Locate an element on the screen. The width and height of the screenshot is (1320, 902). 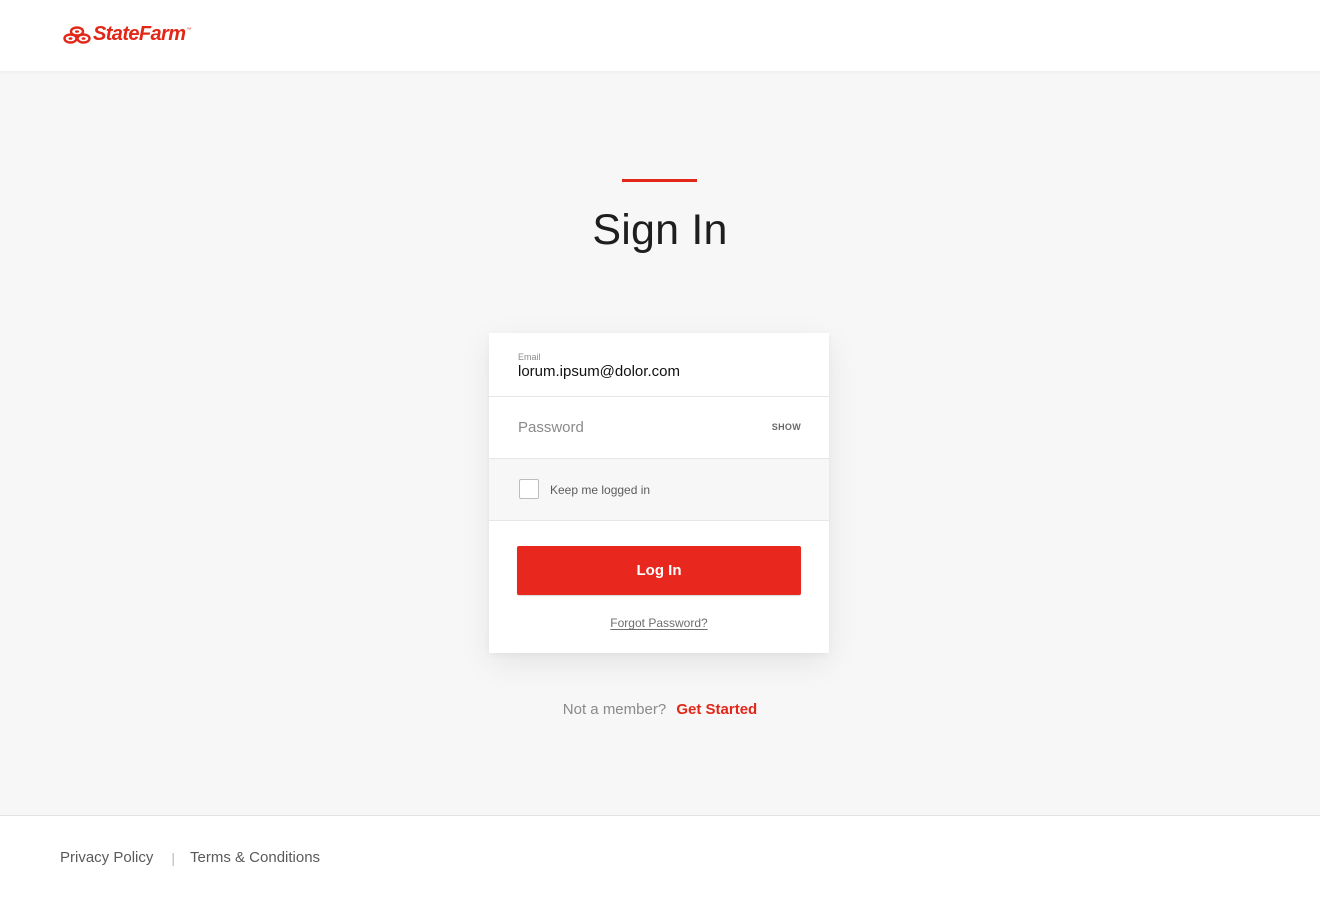
logo-trademark: ™ is located at coordinates (189, 30).